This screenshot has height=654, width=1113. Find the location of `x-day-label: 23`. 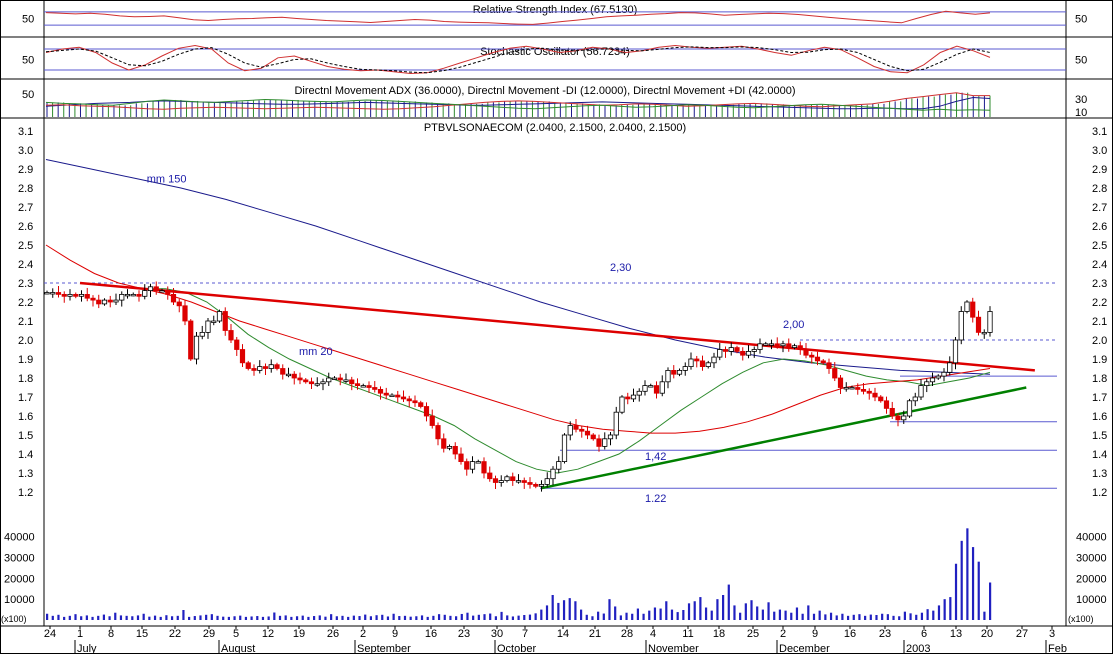

x-day-label: 23 is located at coordinates (885, 634).